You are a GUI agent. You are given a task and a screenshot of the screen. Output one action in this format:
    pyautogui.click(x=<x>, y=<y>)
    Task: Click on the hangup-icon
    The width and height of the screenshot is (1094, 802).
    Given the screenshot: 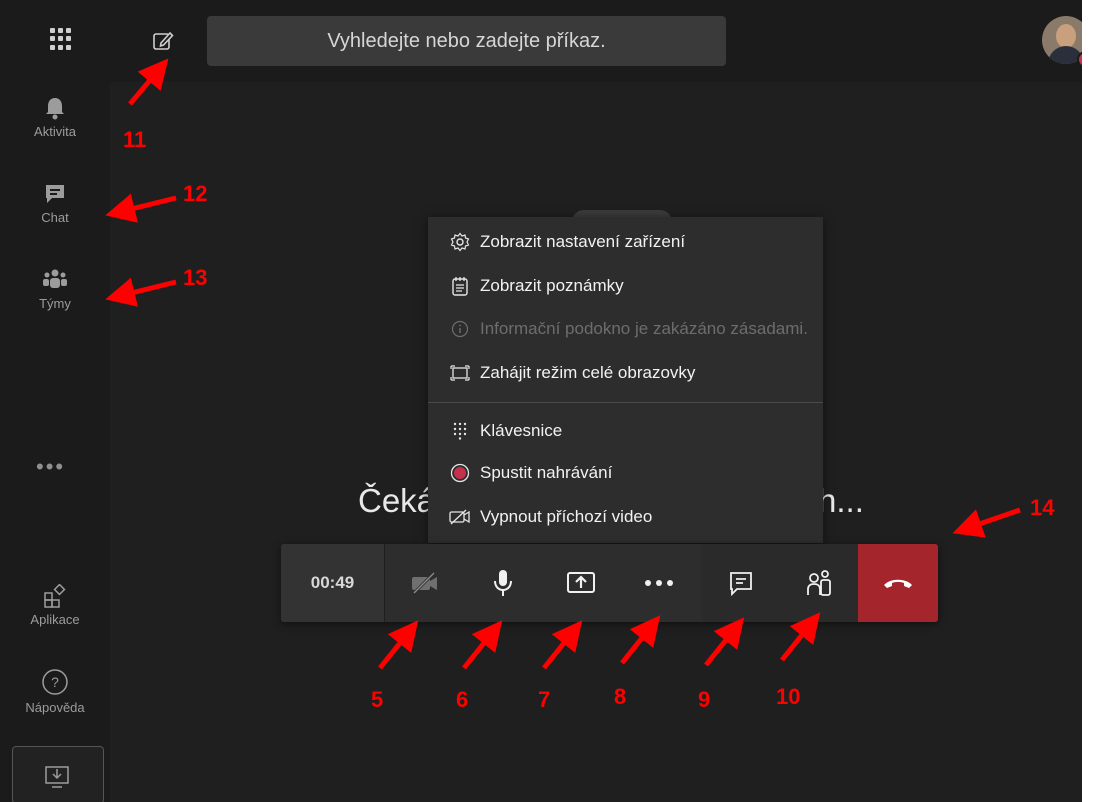 What is the action you would take?
    pyautogui.click(x=898, y=583)
    